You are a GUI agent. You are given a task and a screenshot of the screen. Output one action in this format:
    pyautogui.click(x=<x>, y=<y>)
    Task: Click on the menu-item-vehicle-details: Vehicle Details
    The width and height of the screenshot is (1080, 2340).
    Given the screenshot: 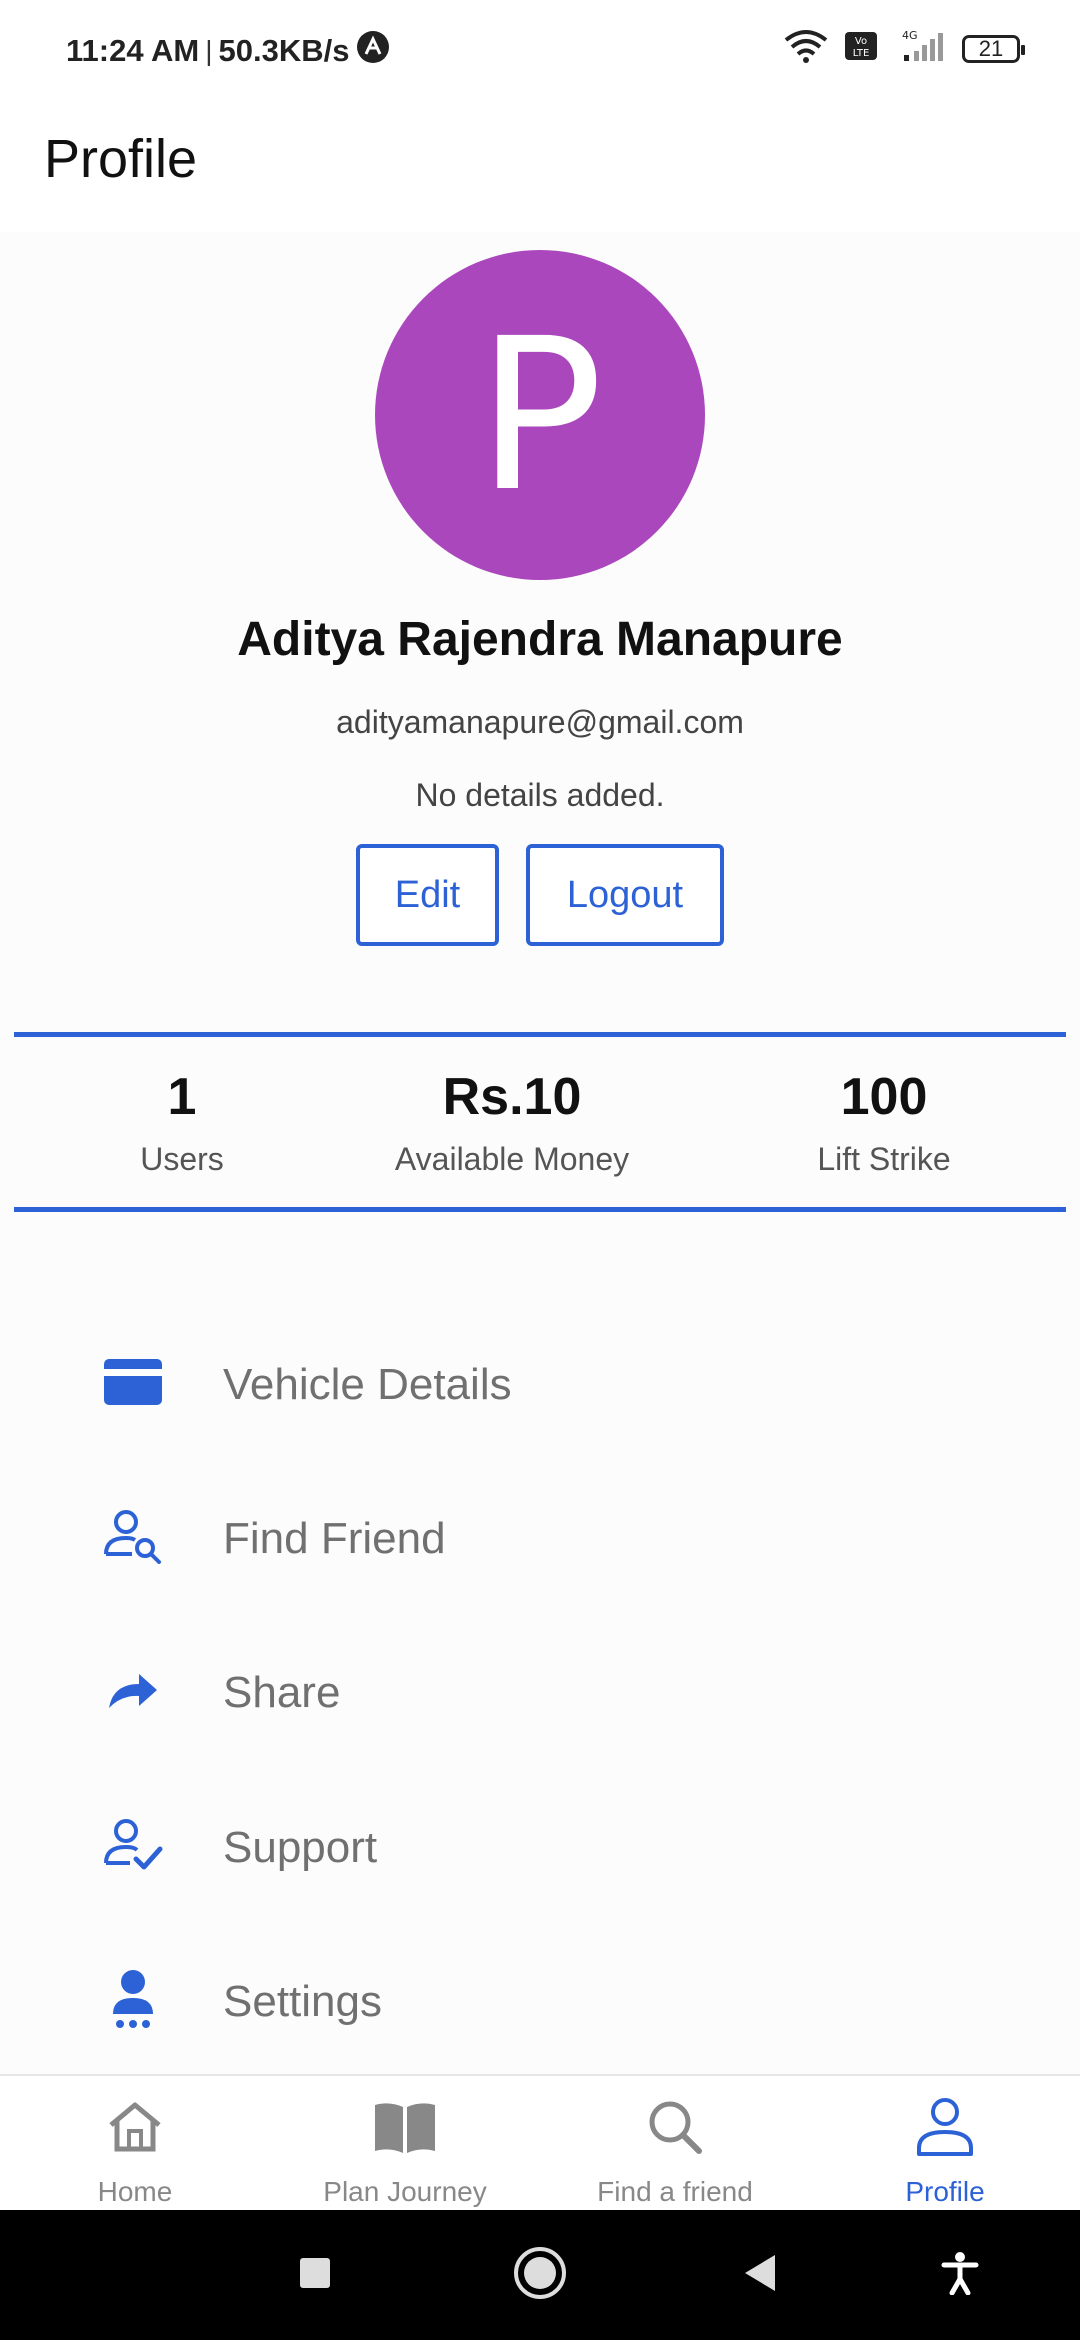 What is the action you would take?
    pyautogui.click(x=540, y=1382)
    